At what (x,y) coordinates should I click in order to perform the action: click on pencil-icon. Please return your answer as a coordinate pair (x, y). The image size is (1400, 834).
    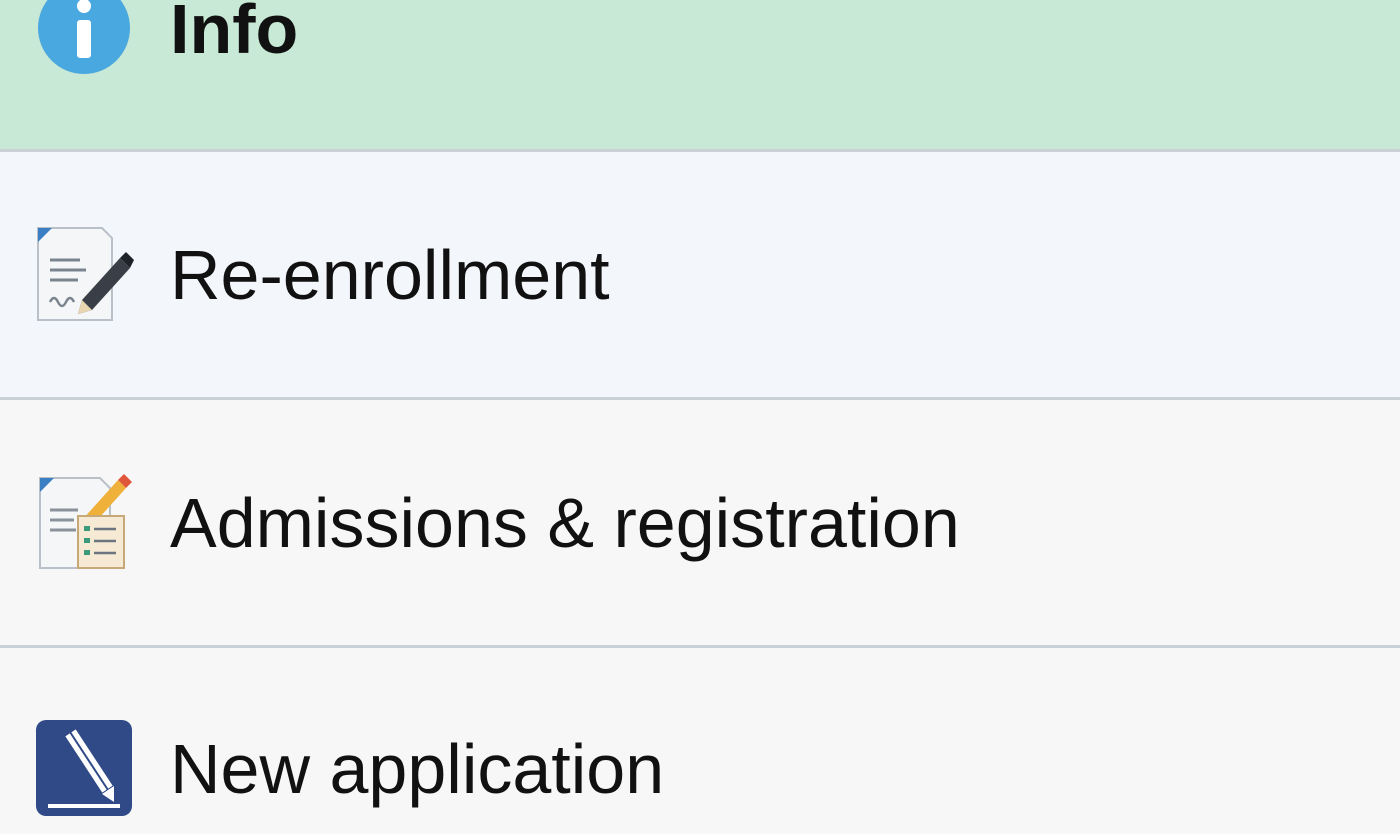
    Looking at the image, I should click on (84, 768).